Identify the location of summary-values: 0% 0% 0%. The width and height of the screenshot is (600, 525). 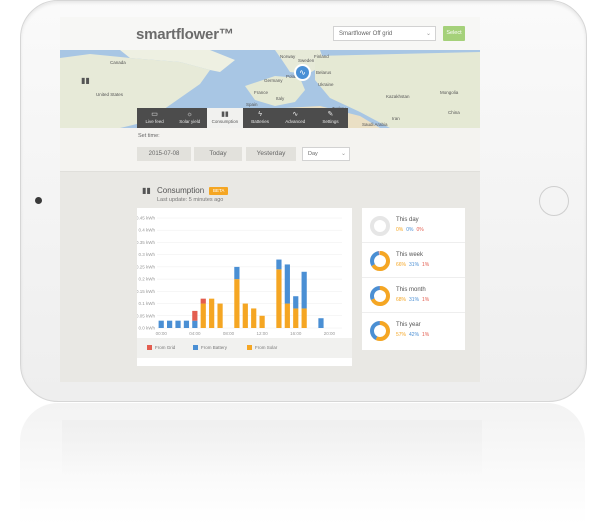
(411, 230).